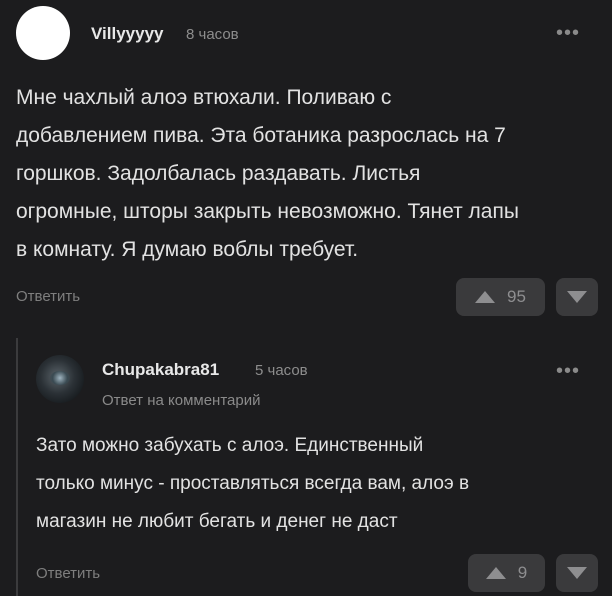 The width and height of the screenshot is (612, 596). I want to click on comment-line: в комнату. Я думаю воблы требует., so click(187, 249).